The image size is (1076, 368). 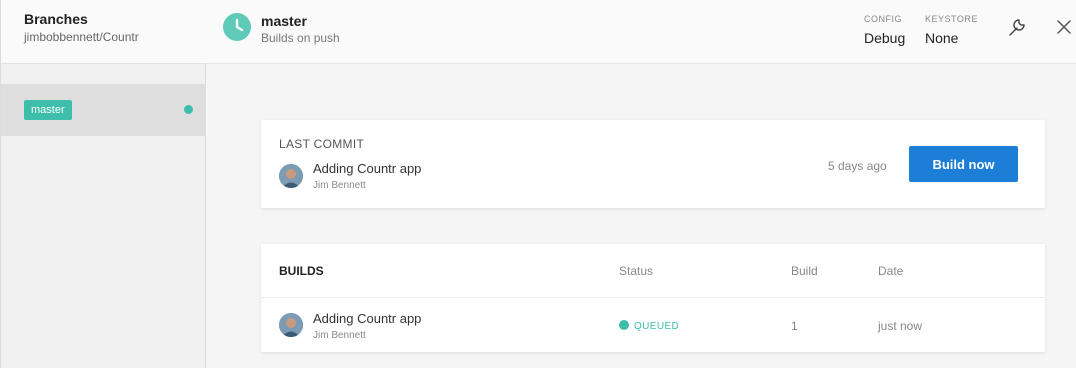 What do you see at coordinates (339, 335) in the screenshot?
I see `build-author: Jim Bennett` at bounding box center [339, 335].